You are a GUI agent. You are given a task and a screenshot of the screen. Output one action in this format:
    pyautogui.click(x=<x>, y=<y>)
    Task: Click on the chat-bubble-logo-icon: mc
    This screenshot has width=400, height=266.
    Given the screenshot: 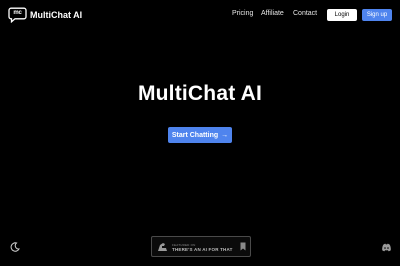 What is the action you would take?
    pyautogui.click(x=17, y=15)
    